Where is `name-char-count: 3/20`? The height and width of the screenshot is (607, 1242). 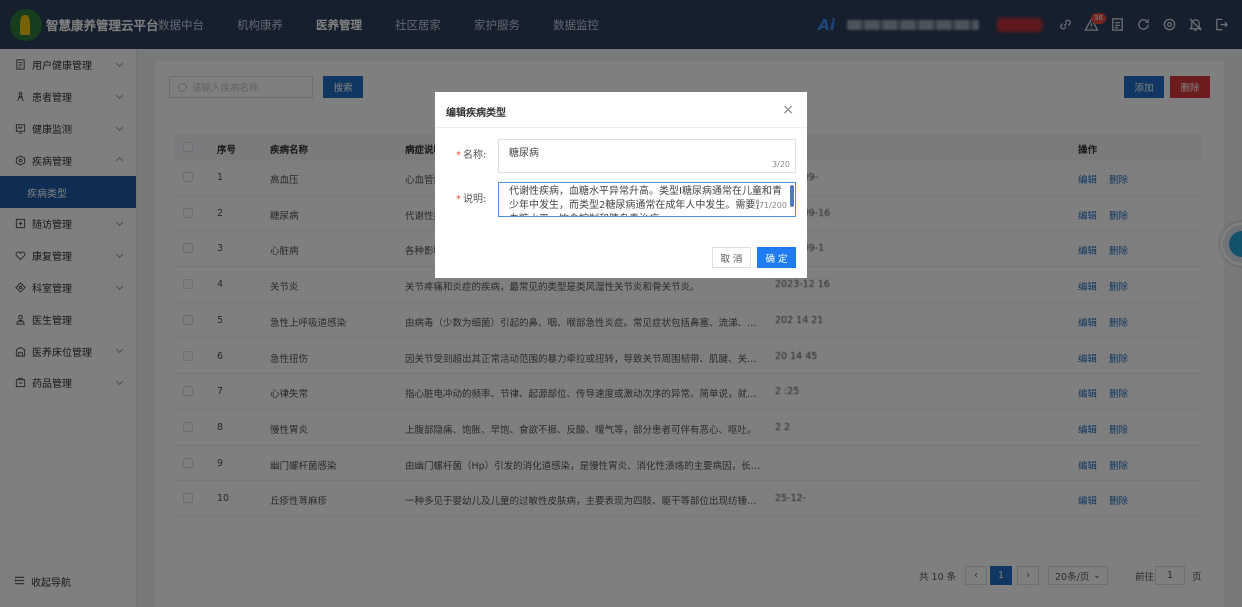
name-char-count: 3/20 is located at coordinates (781, 164).